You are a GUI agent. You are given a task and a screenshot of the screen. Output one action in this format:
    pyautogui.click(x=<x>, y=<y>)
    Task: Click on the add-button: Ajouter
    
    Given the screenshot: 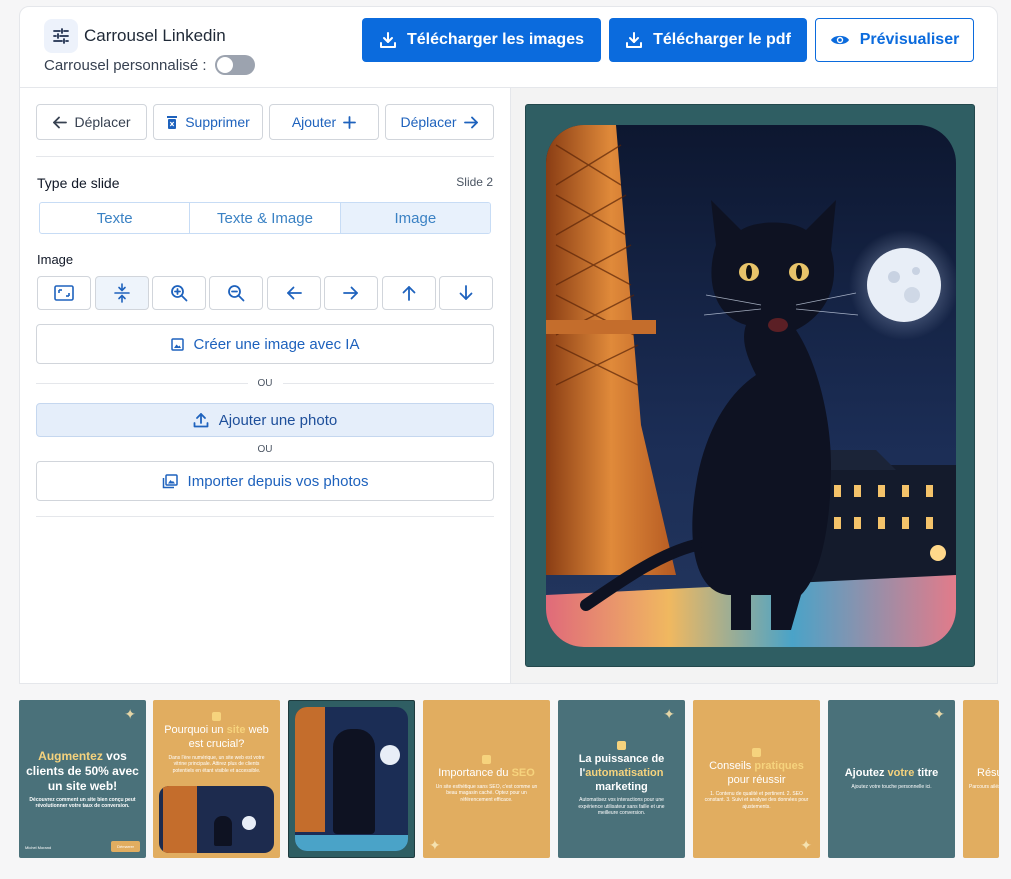 What is the action you would take?
    pyautogui.click(x=324, y=122)
    